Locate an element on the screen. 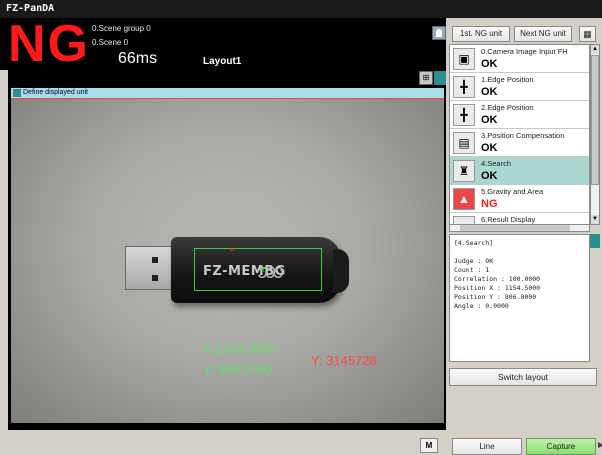  processing-time: 66ms is located at coordinates (138, 58).